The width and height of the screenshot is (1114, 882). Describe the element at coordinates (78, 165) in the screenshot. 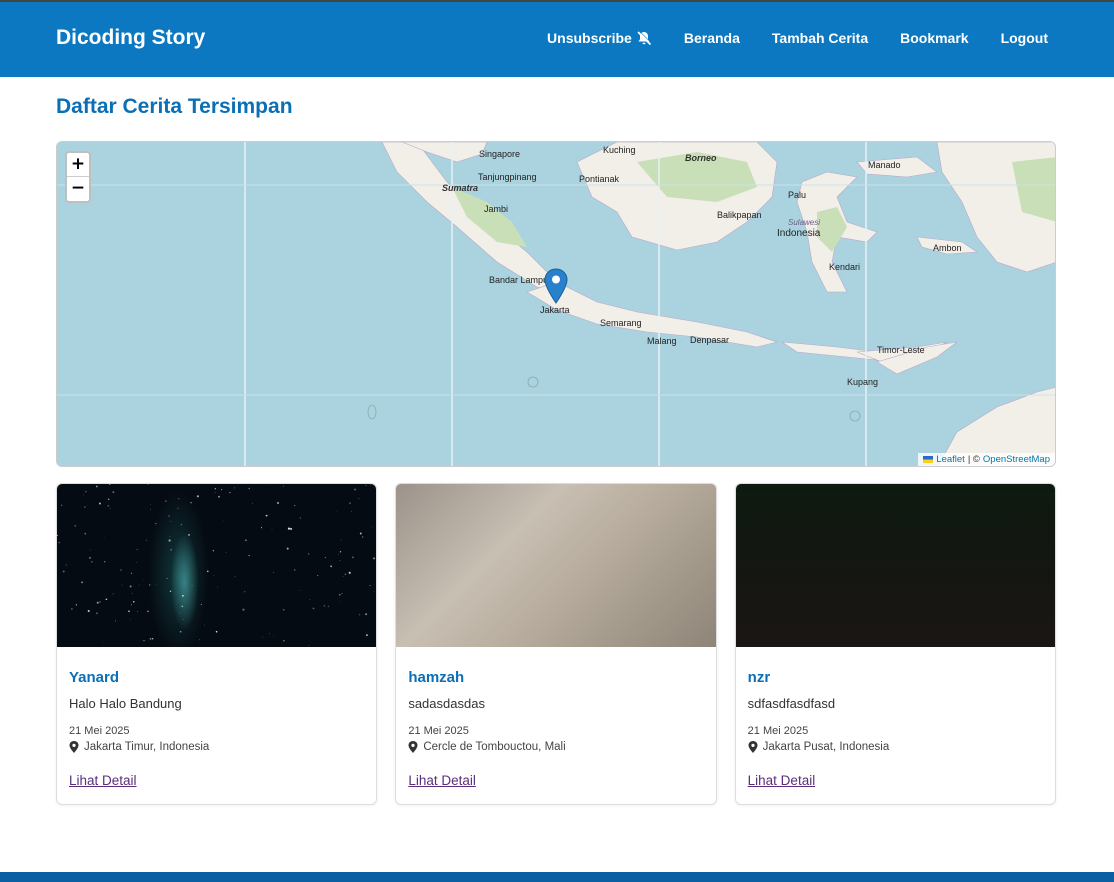

I see `zoom-in-button: +` at that location.